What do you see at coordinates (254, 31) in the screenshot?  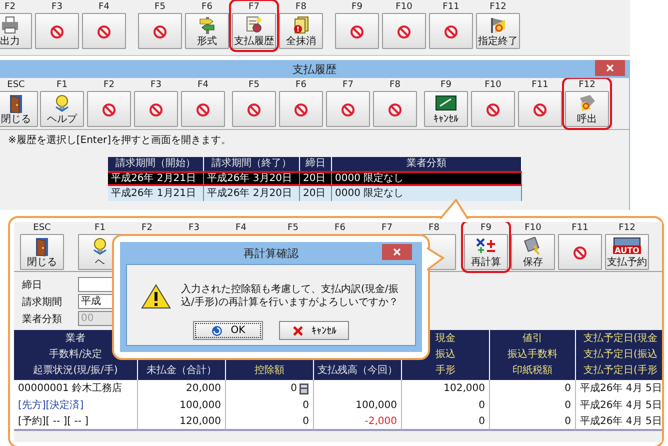 I see `toolbar-button: 支払履歴` at bounding box center [254, 31].